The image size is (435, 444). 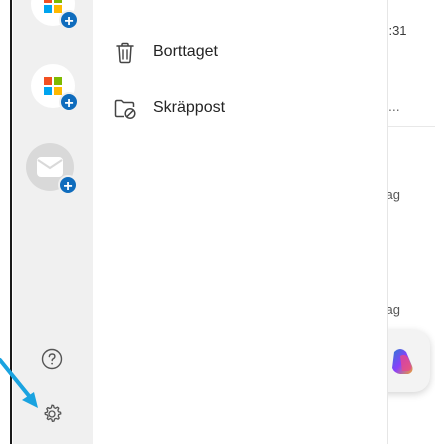 I want to click on divider, so click(x=411, y=126).